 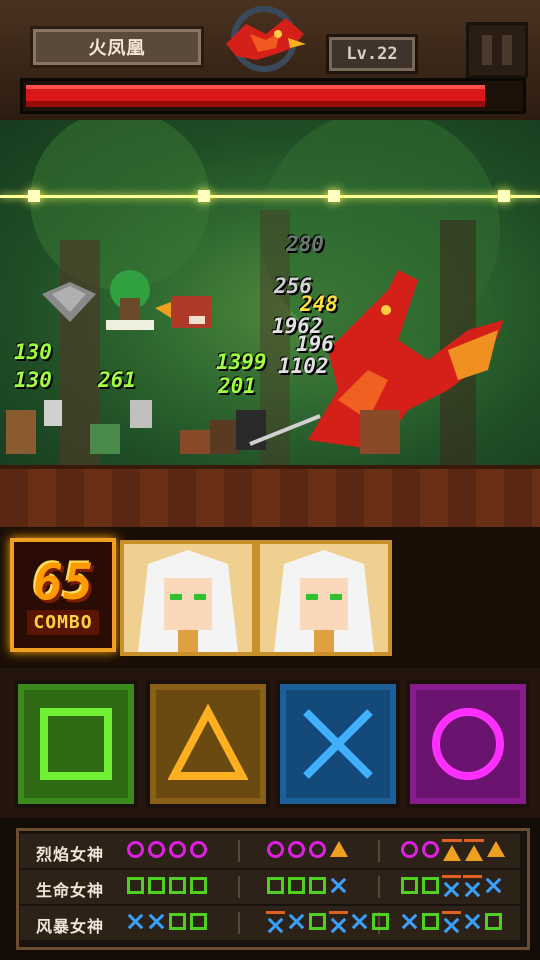 I want to click on damage-number: 280, so click(x=305, y=244).